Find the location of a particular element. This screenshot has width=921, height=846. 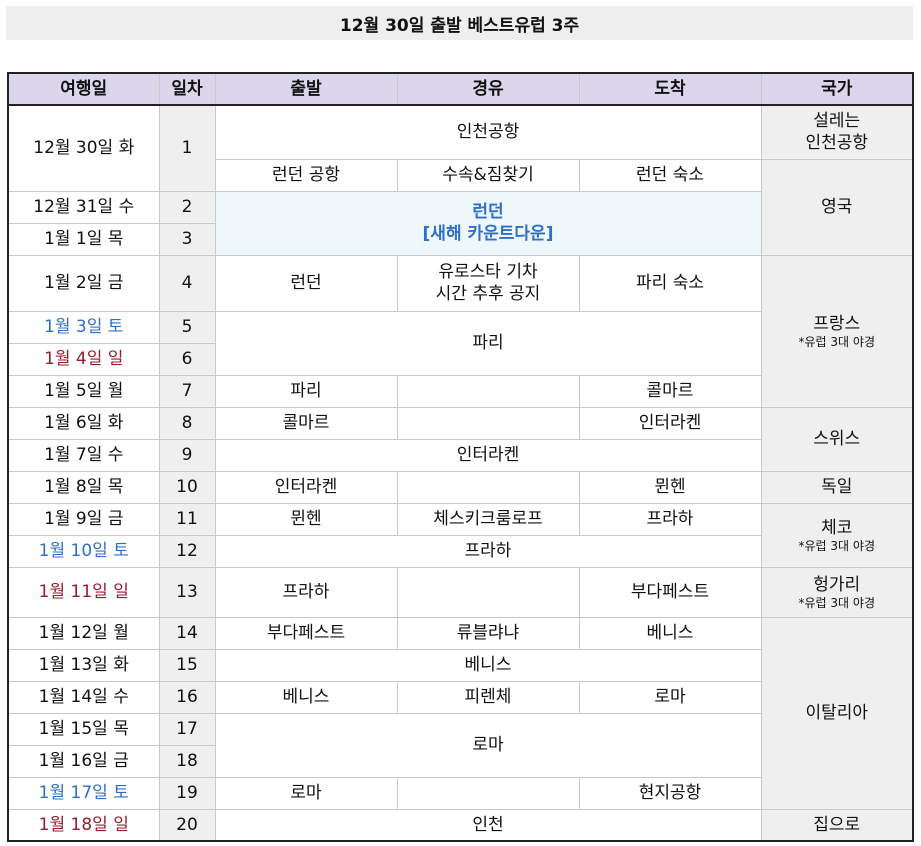

via-cell: 유로스타 기차 시간 추후 공지 is located at coordinates (488, 283).